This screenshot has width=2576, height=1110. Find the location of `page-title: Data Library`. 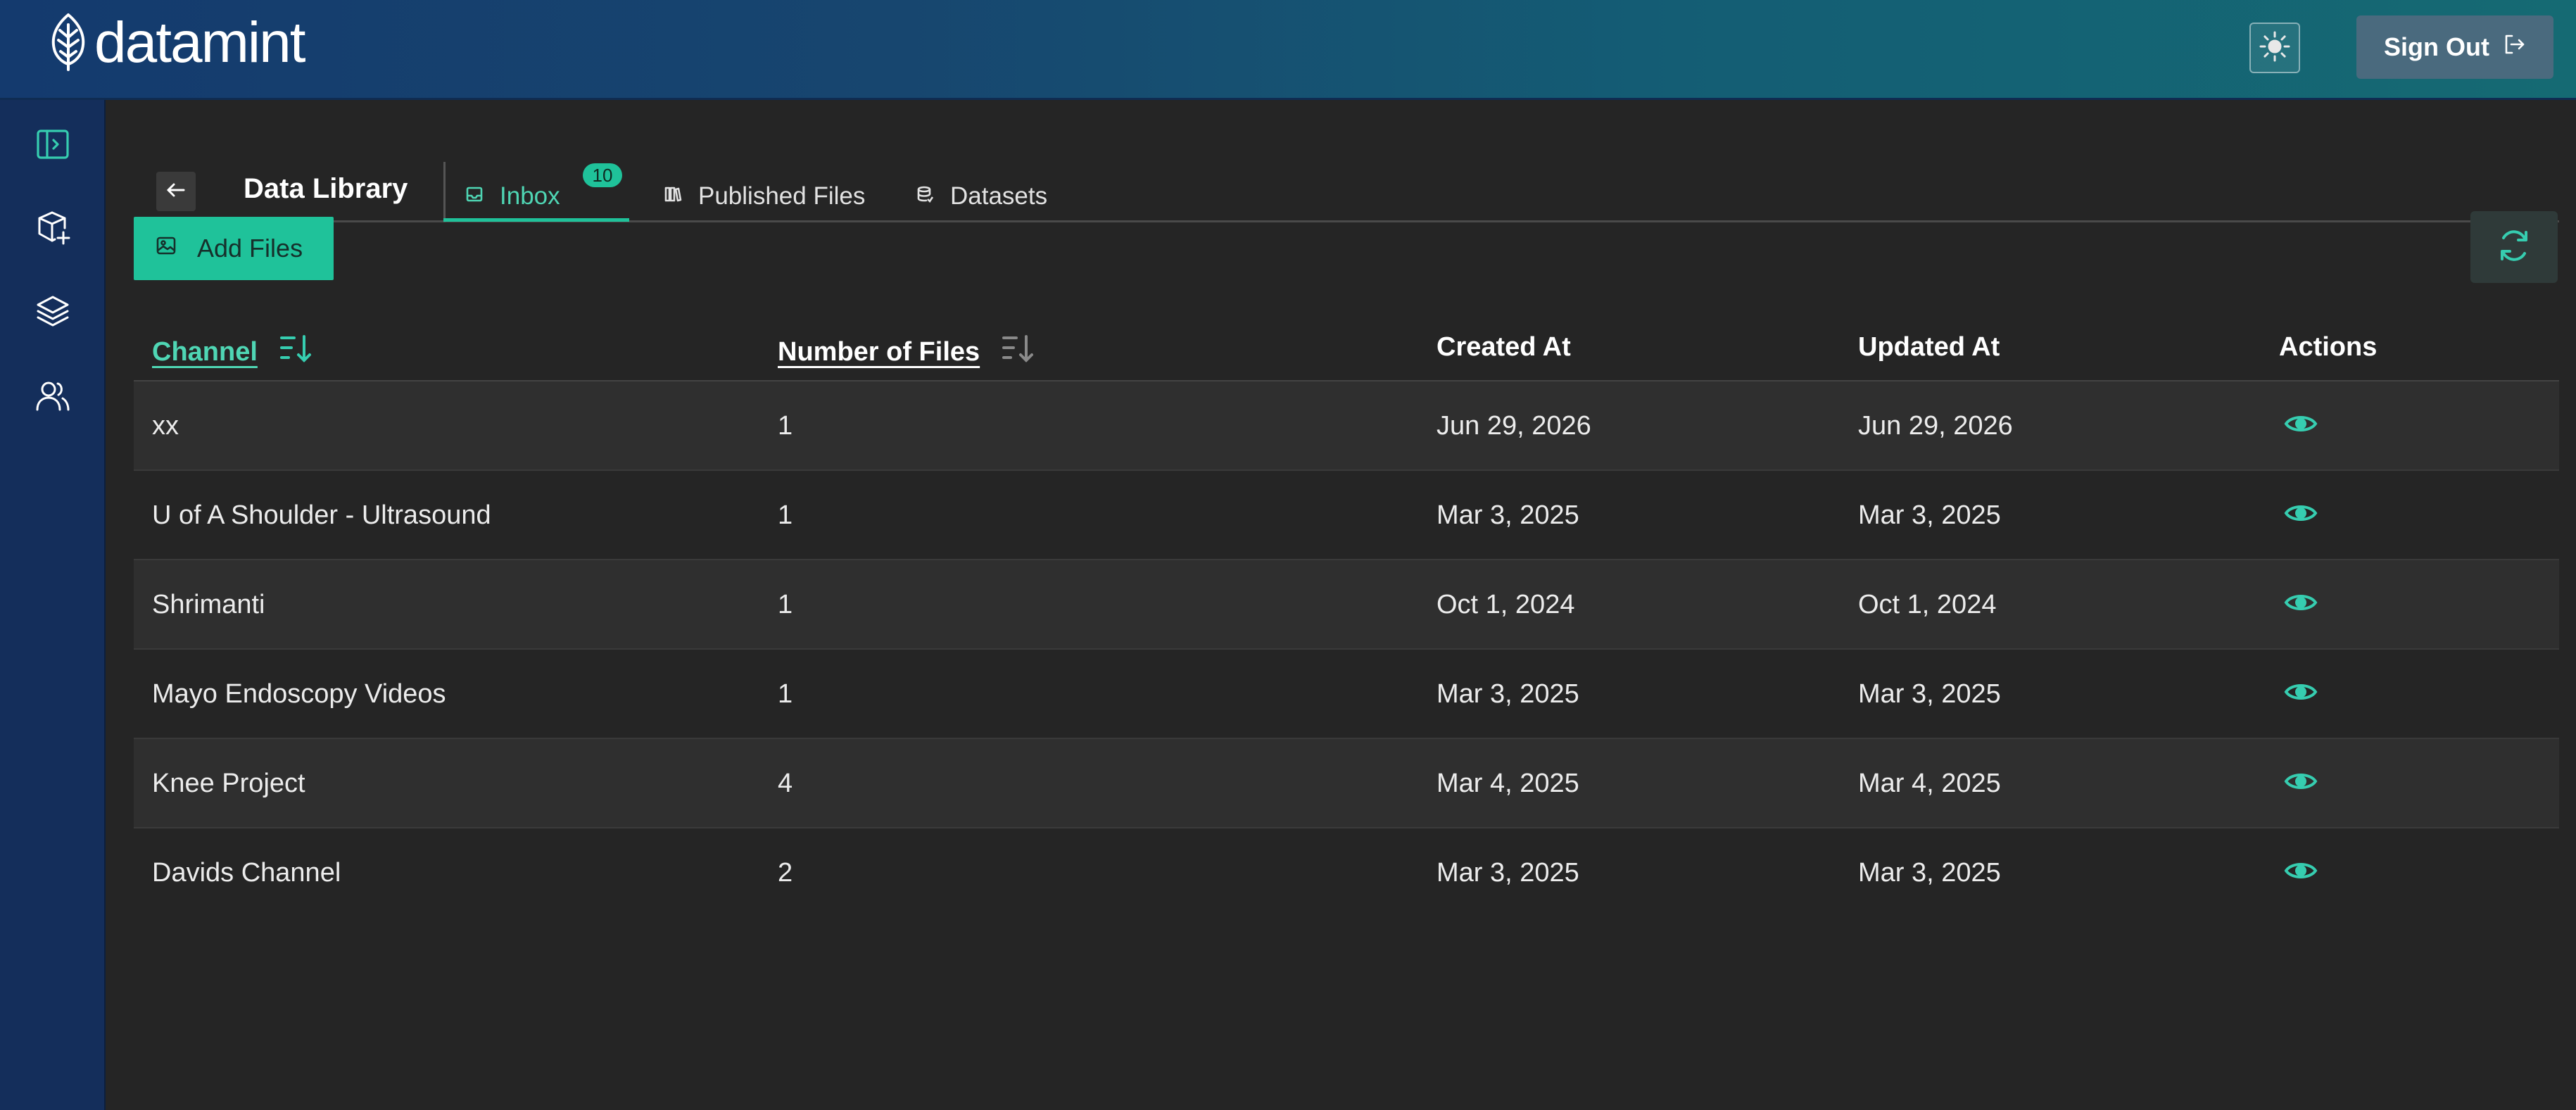

page-title: Data Library is located at coordinates (326, 188).